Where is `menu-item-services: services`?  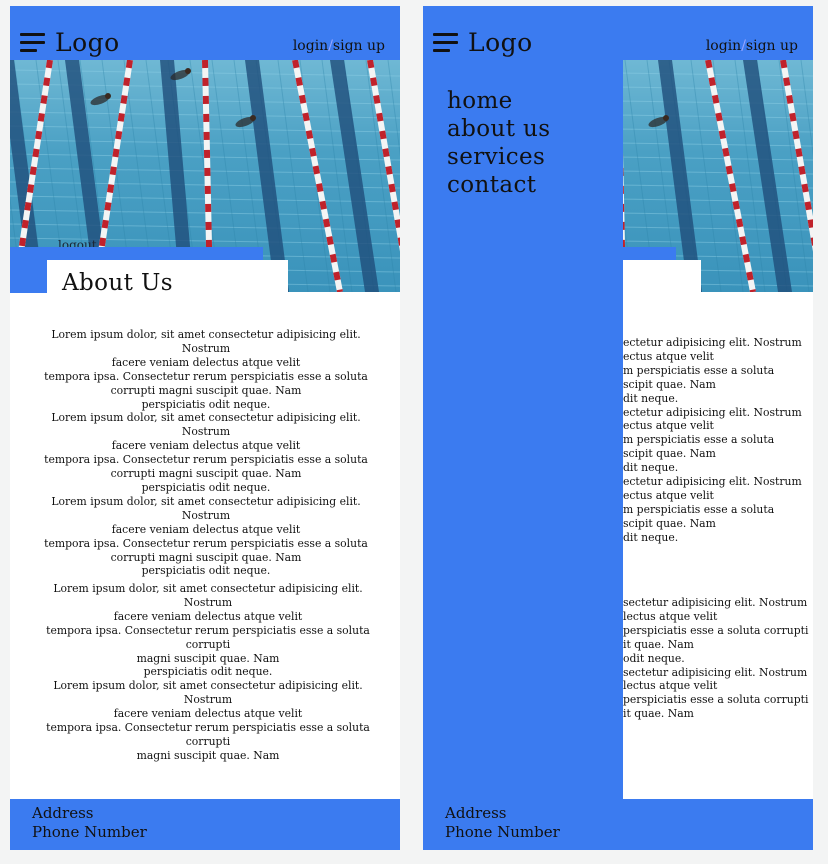
menu-item-services: services is located at coordinates (496, 157).